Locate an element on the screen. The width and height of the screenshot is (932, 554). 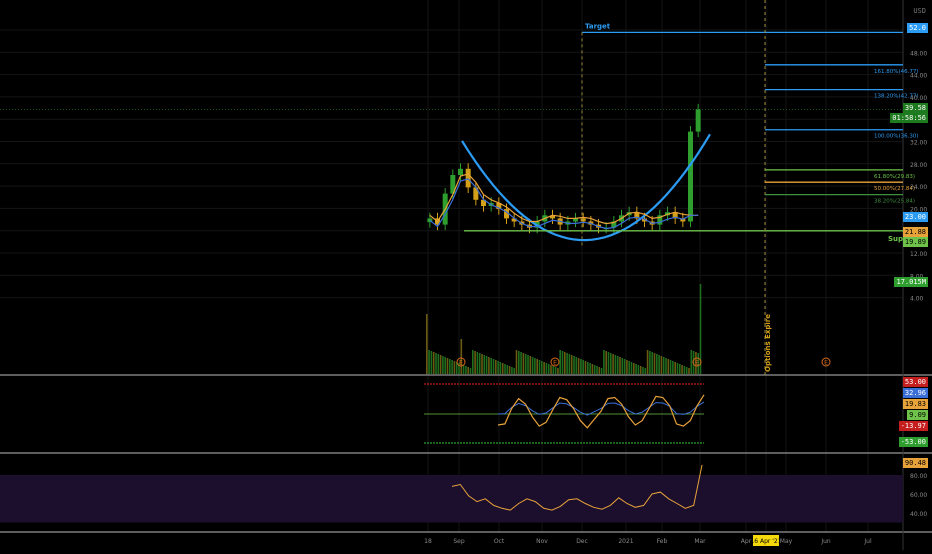
time-axis-label: Jul is located at coordinates (867, 541).